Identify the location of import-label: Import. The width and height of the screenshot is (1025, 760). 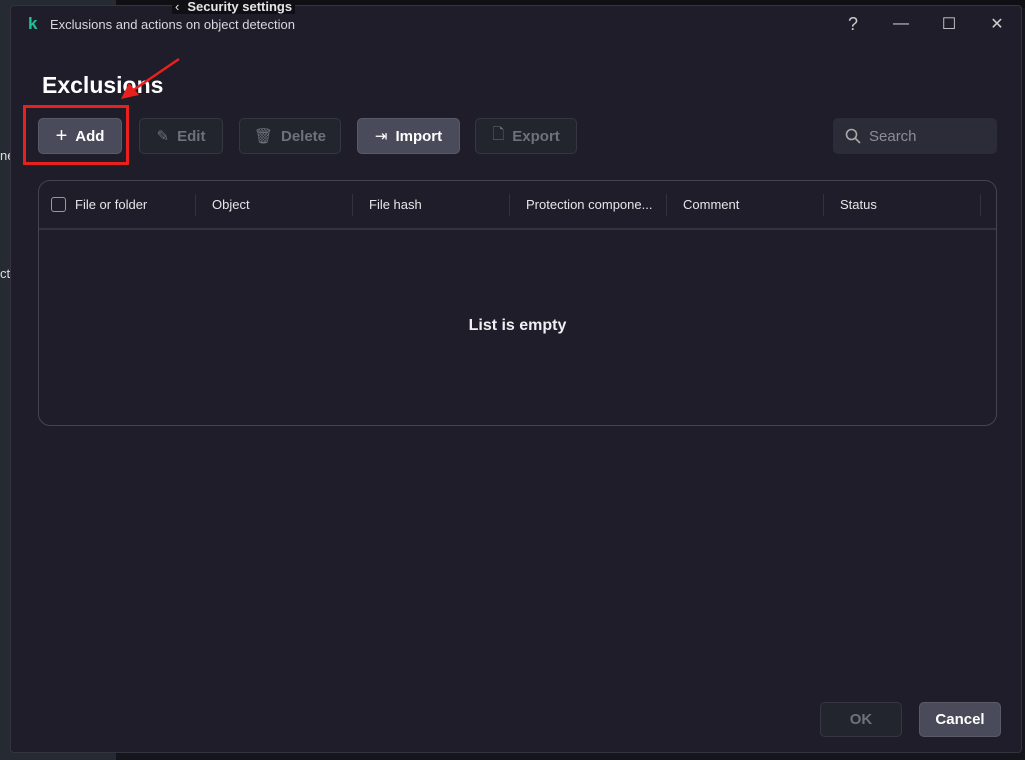
(419, 136).